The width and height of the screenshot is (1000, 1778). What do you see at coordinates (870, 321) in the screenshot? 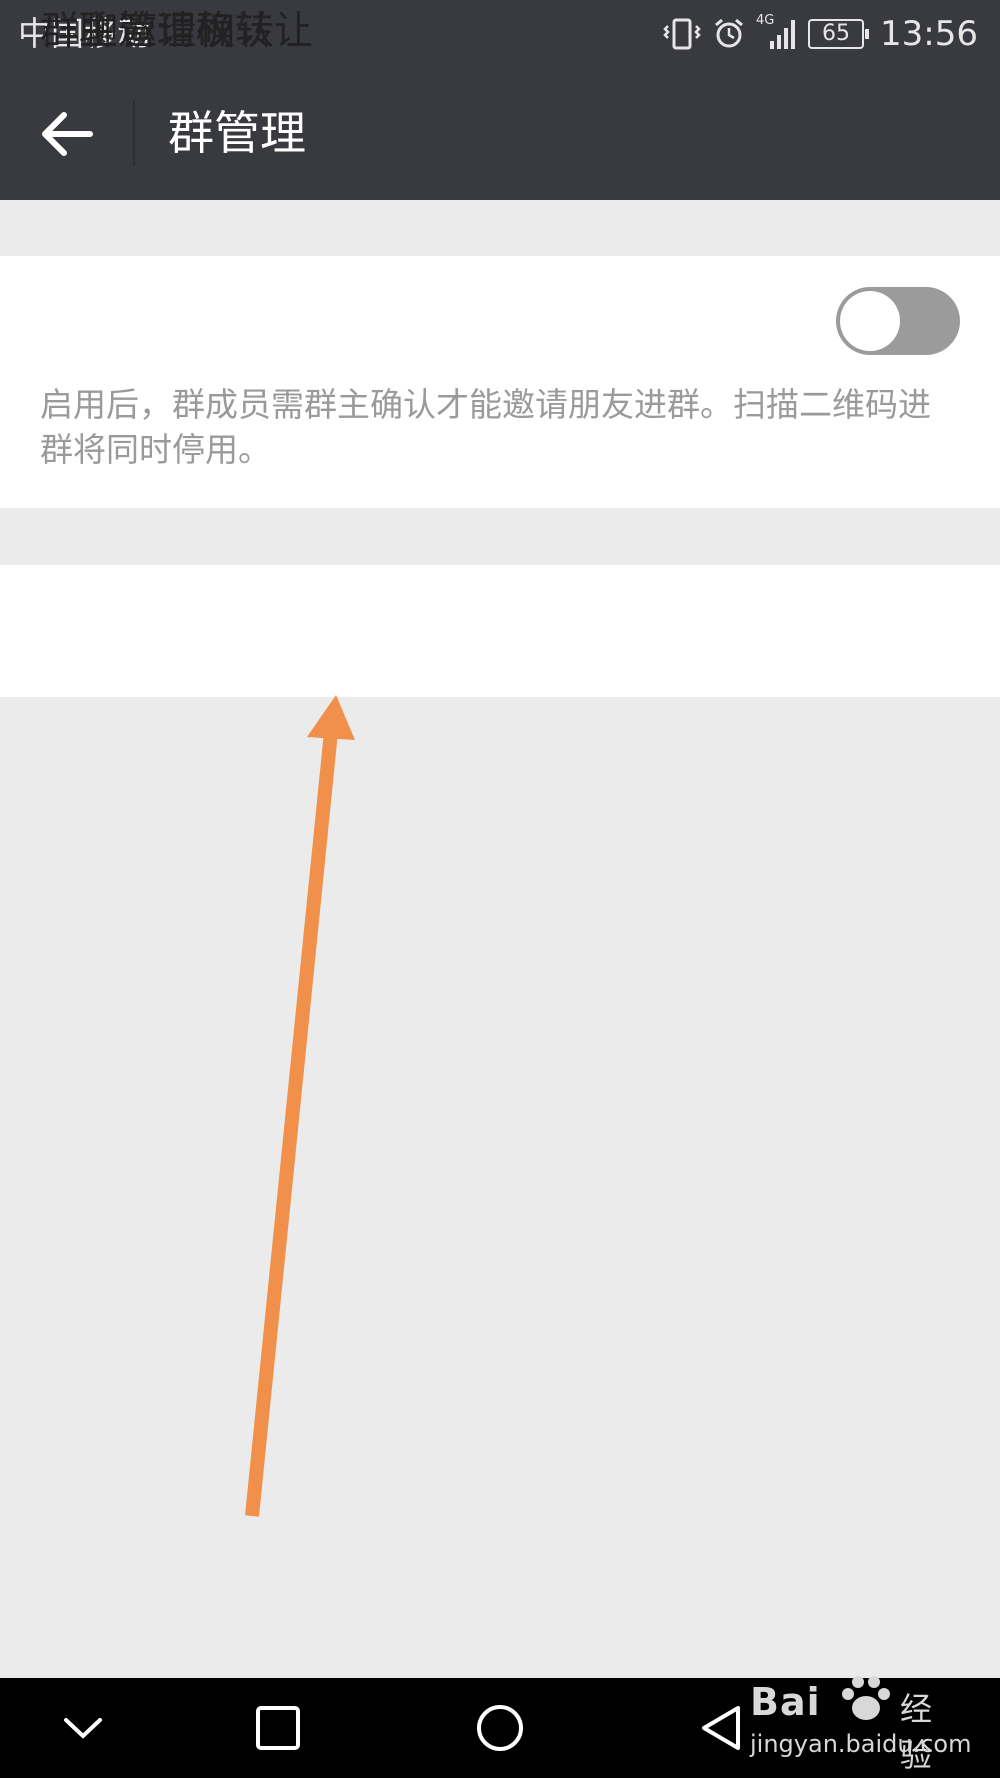
I see `toggle-knob` at bounding box center [870, 321].